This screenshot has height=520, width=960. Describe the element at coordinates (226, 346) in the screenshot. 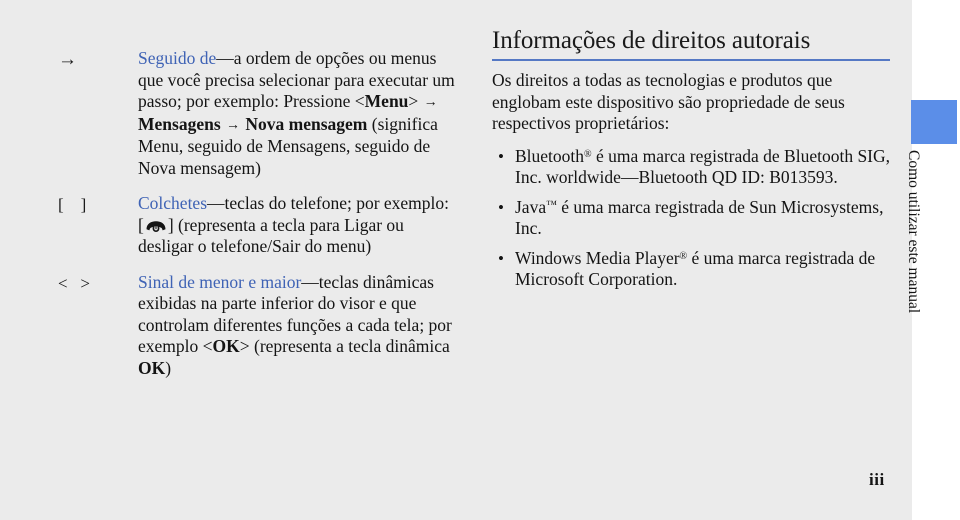

I see `bold-ok-1: OK` at that location.